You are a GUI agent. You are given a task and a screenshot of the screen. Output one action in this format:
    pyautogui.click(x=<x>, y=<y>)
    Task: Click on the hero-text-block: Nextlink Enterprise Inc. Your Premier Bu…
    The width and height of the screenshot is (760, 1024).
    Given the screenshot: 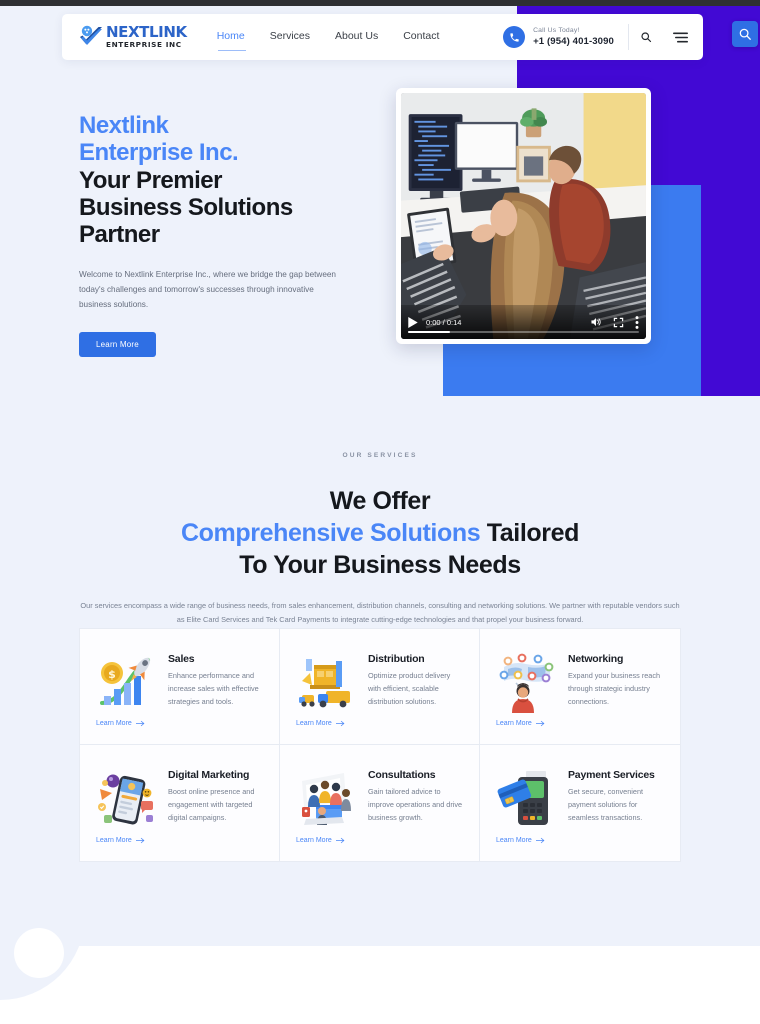 What is the action you would take?
    pyautogui.click(x=229, y=235)
    